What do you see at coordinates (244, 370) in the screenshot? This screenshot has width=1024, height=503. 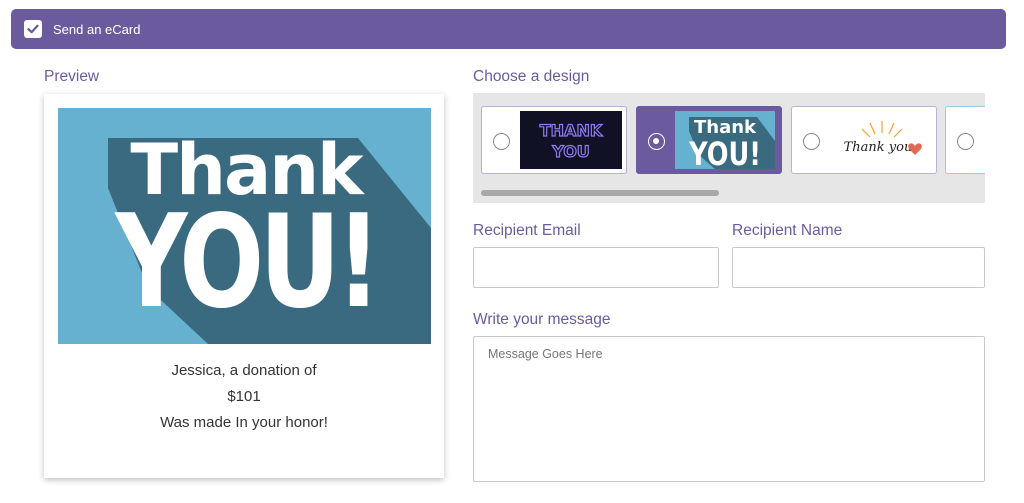 I see `preview-message-line1: Jessica, a donation of` at bounding box center [244, 370].